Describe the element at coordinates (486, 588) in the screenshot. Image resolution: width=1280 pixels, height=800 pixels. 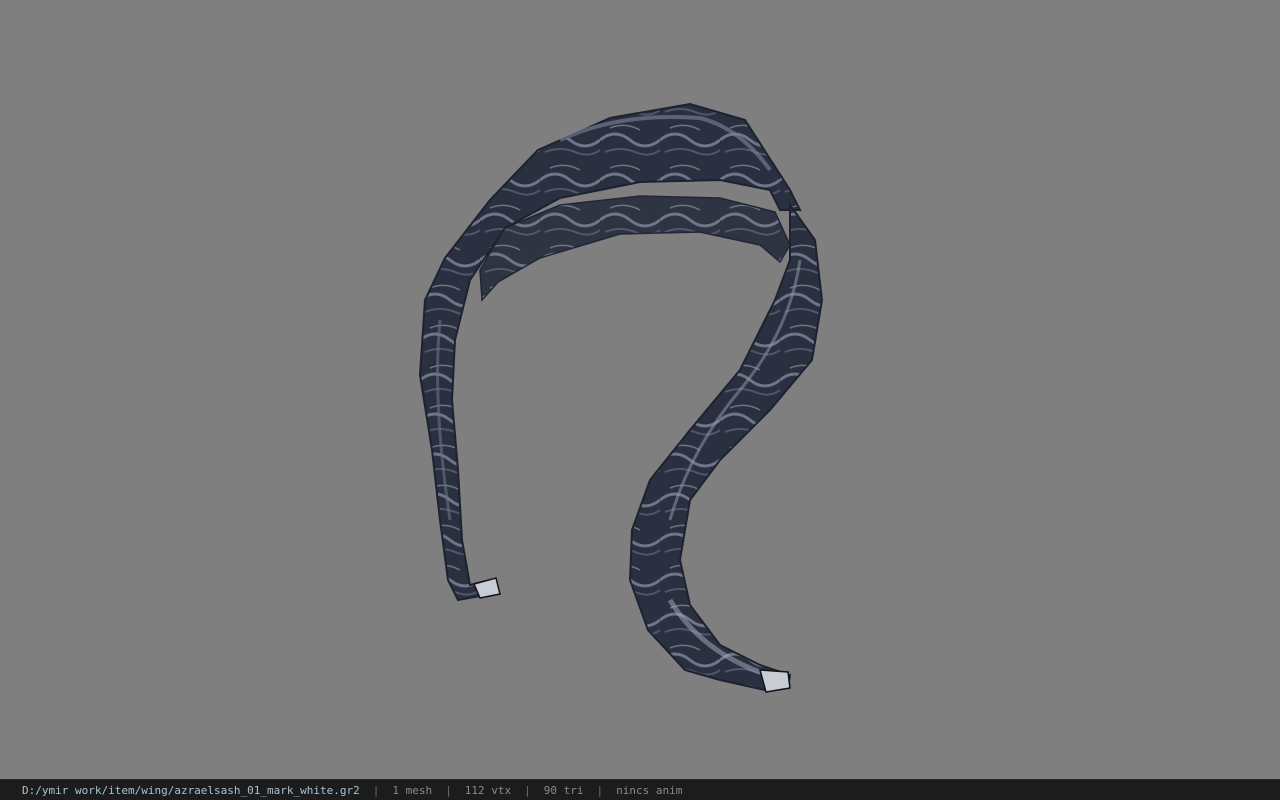
I see `sash-left-tip` at that location.